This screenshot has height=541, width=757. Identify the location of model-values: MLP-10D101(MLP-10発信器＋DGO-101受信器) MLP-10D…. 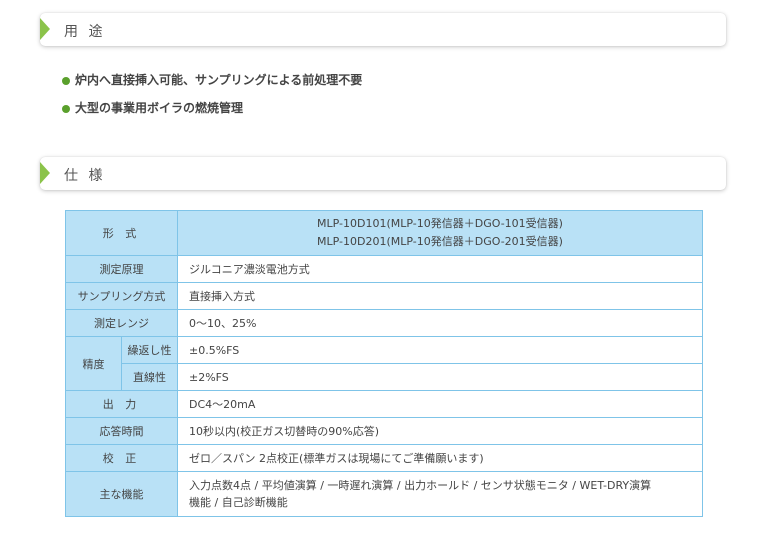
(440, 233).